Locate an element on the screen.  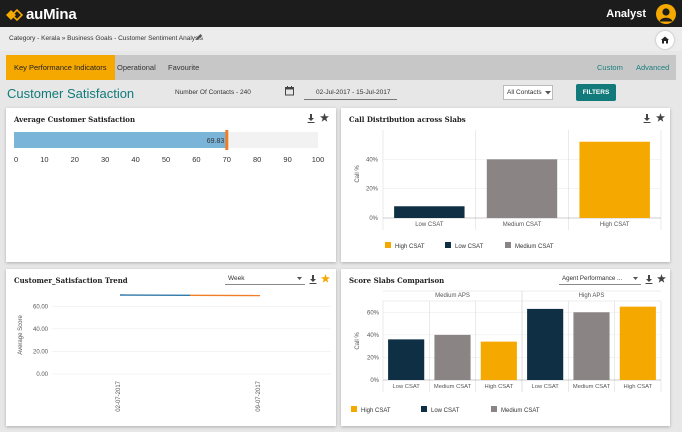
date-range-underline is located at coordinates (350, 99).